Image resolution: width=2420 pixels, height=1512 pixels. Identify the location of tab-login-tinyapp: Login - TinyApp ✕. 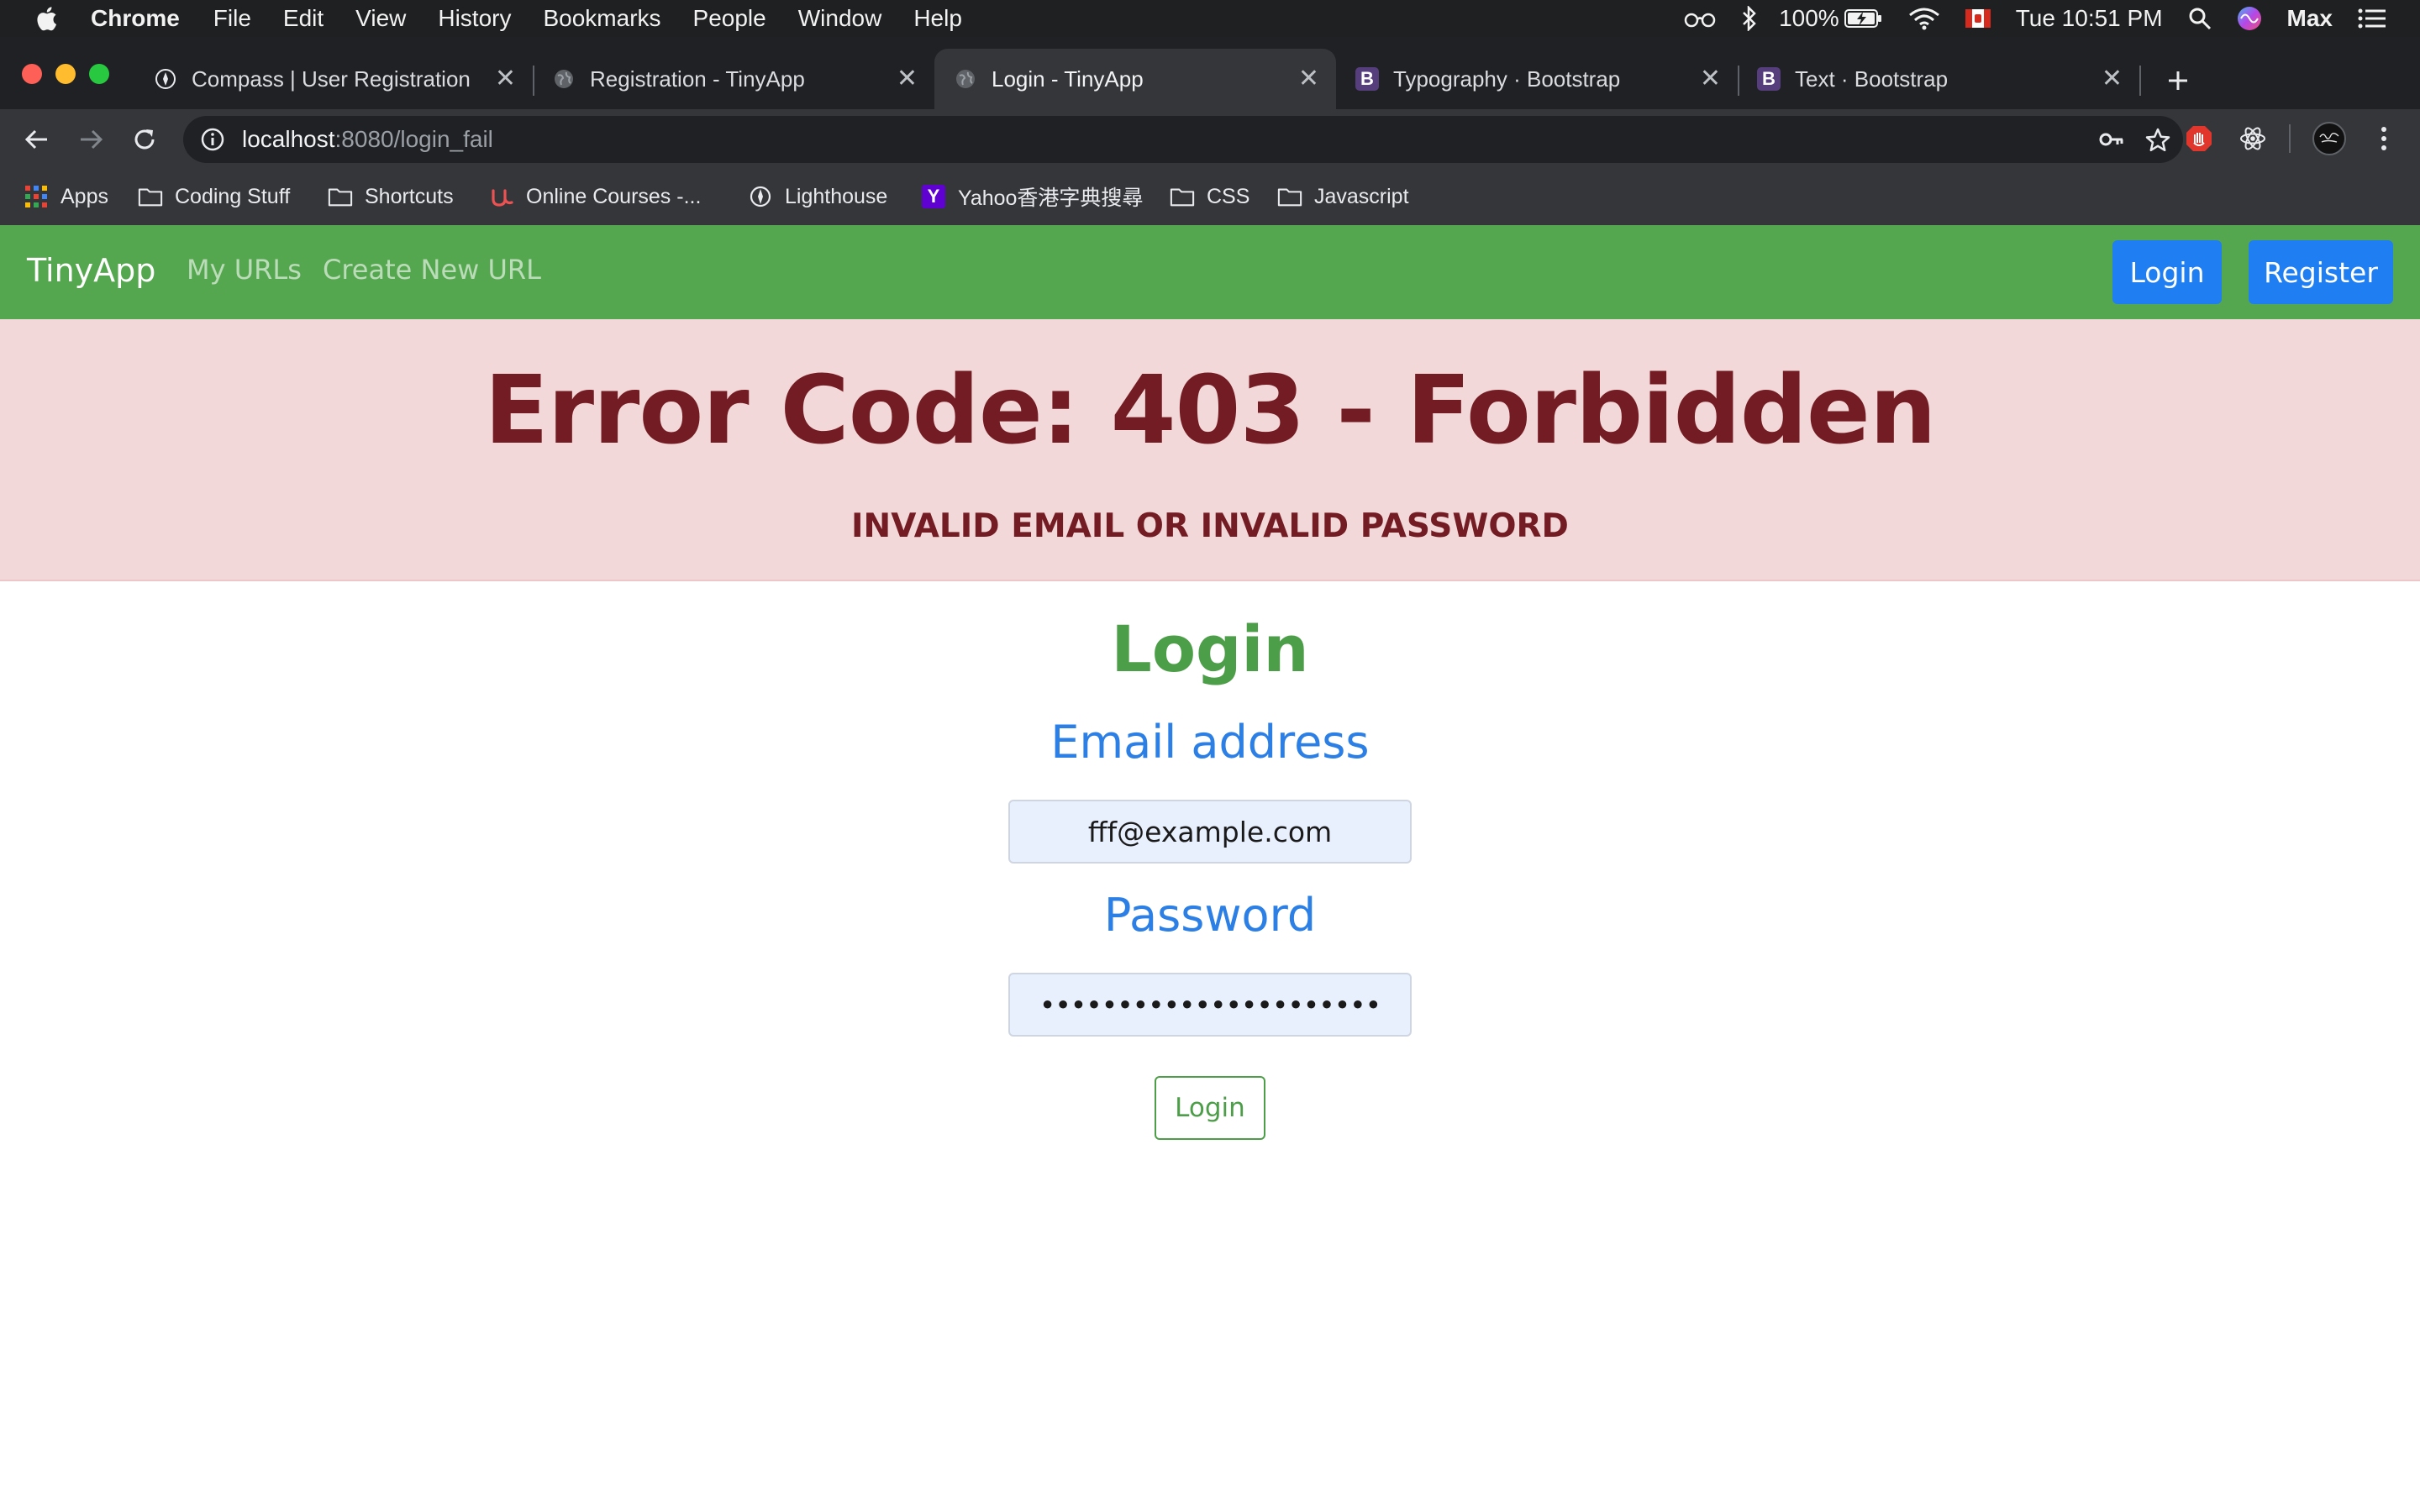
(1135, 79).